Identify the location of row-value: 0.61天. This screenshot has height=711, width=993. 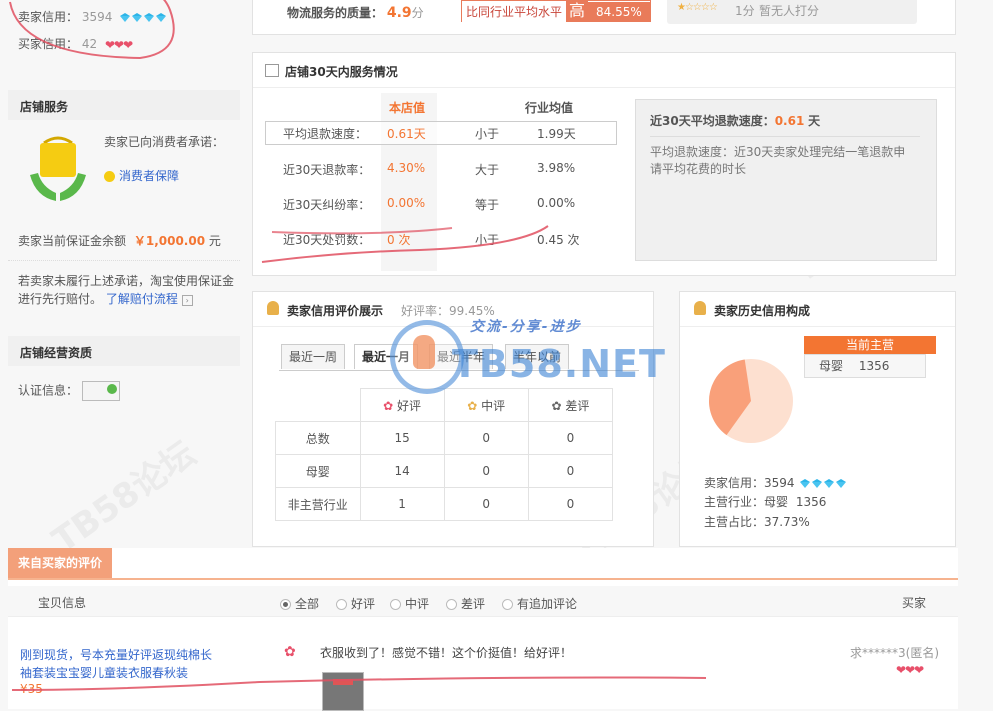
(406, 134).